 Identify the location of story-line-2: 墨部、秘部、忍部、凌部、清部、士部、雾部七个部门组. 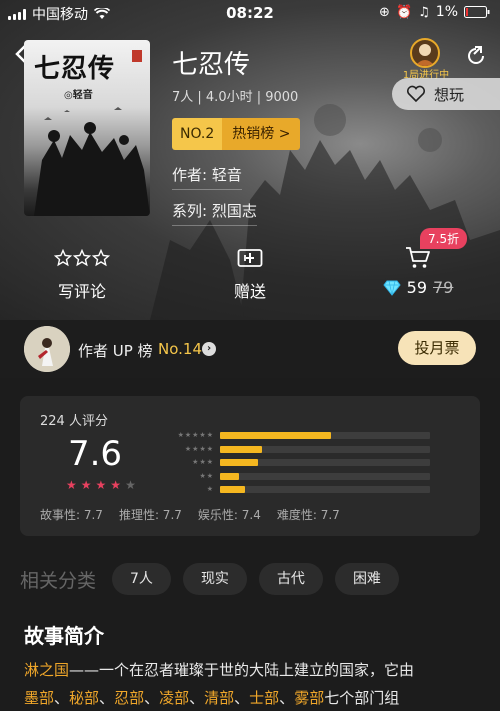
(252, 697).